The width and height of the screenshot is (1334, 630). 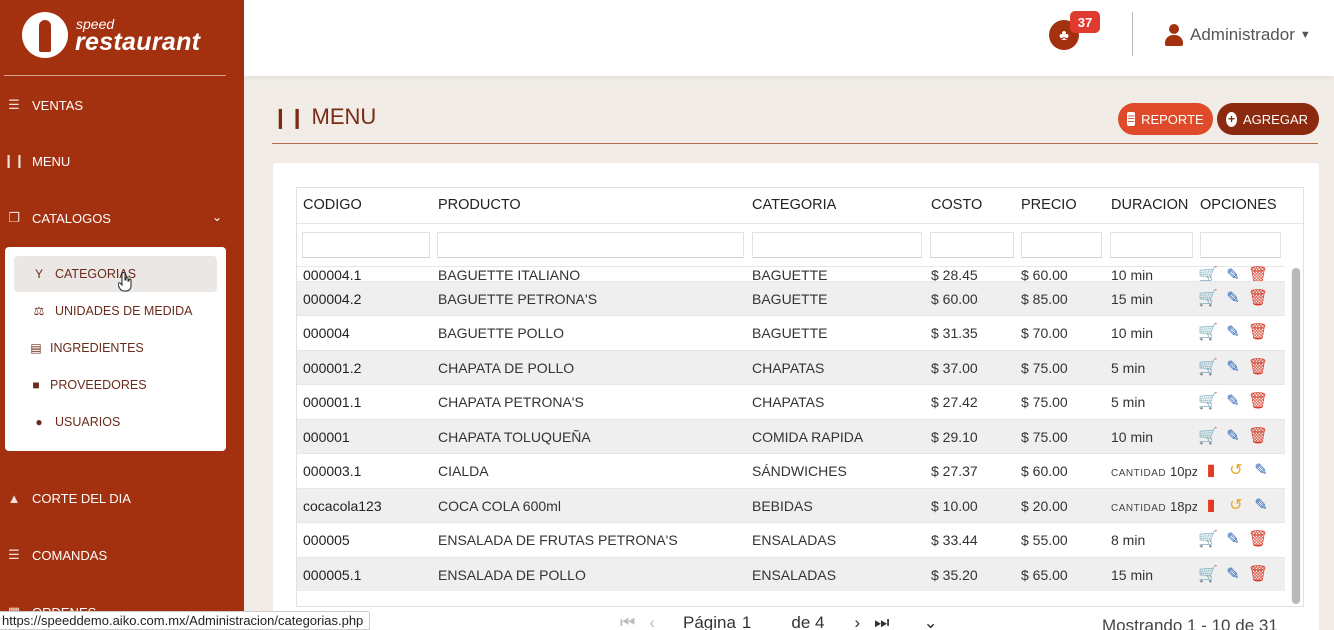 I want to click on page-title-text: MENU, so click(x=344, y=116).